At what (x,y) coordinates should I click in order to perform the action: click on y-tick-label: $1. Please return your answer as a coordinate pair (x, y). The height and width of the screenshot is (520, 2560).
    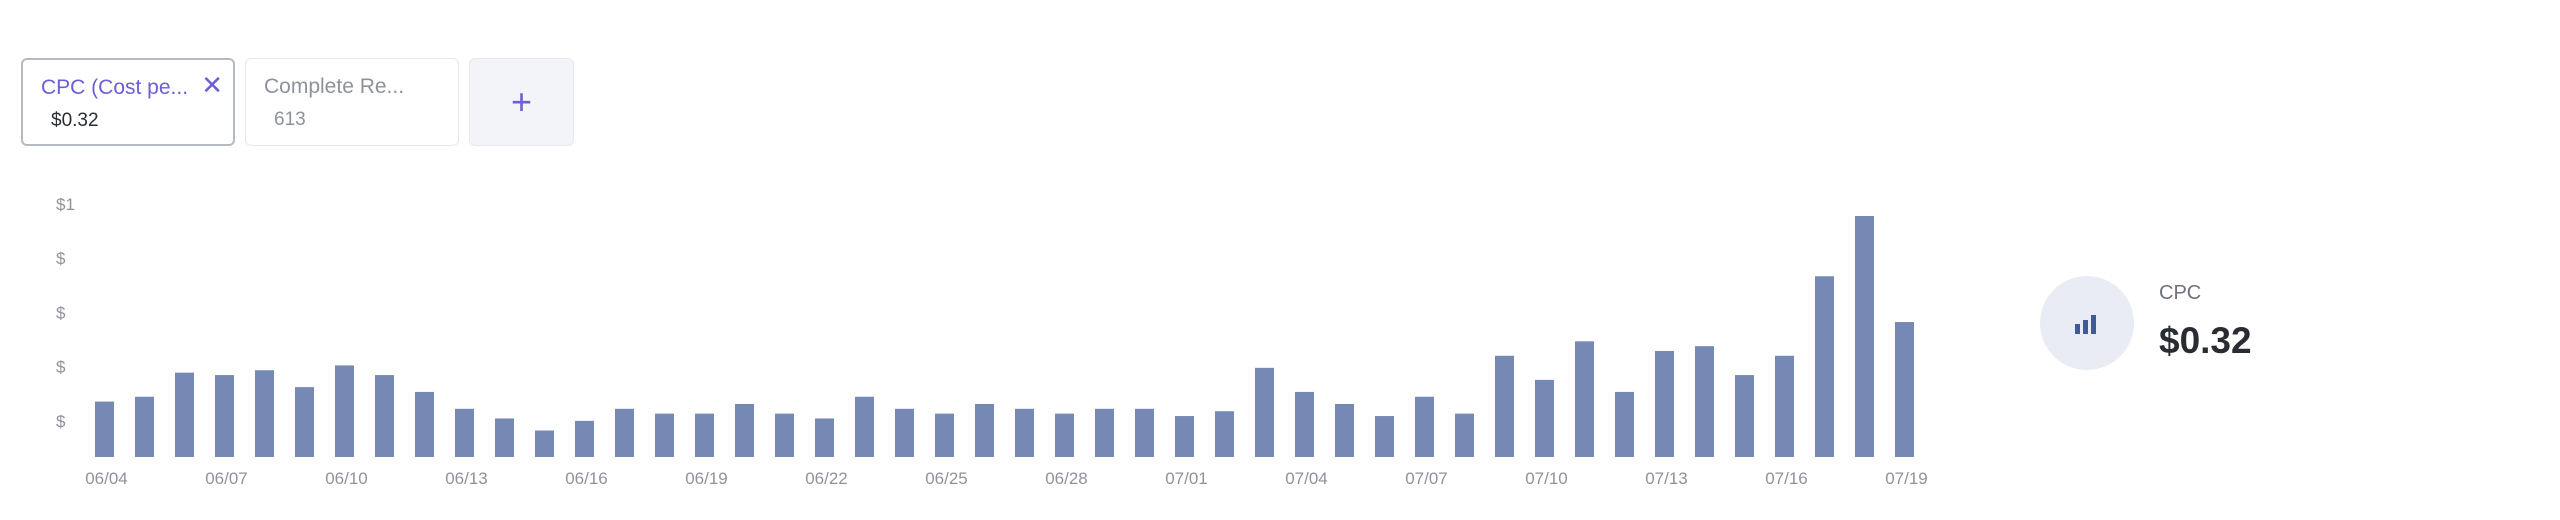
    Looking at the image, I should click on (65, 204).